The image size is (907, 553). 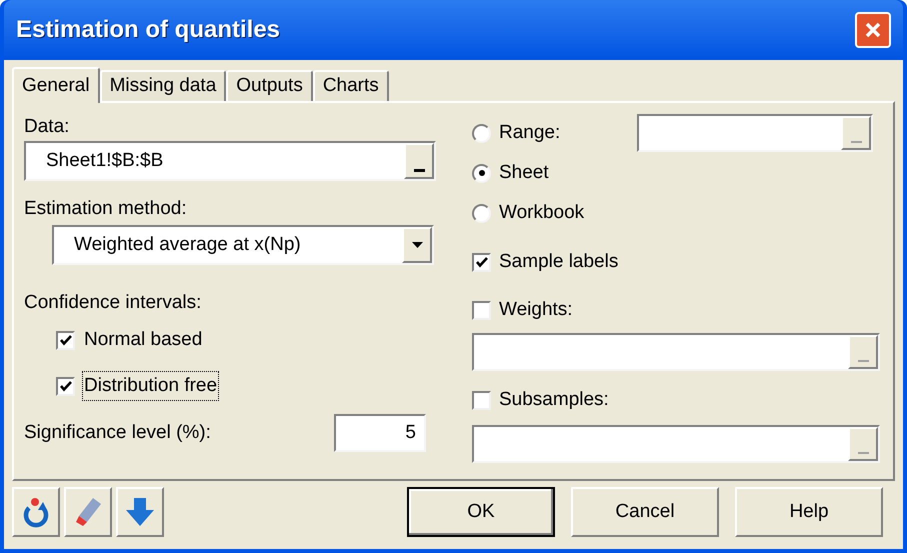 I want to click on weights-field, so click(x=676, y=352).